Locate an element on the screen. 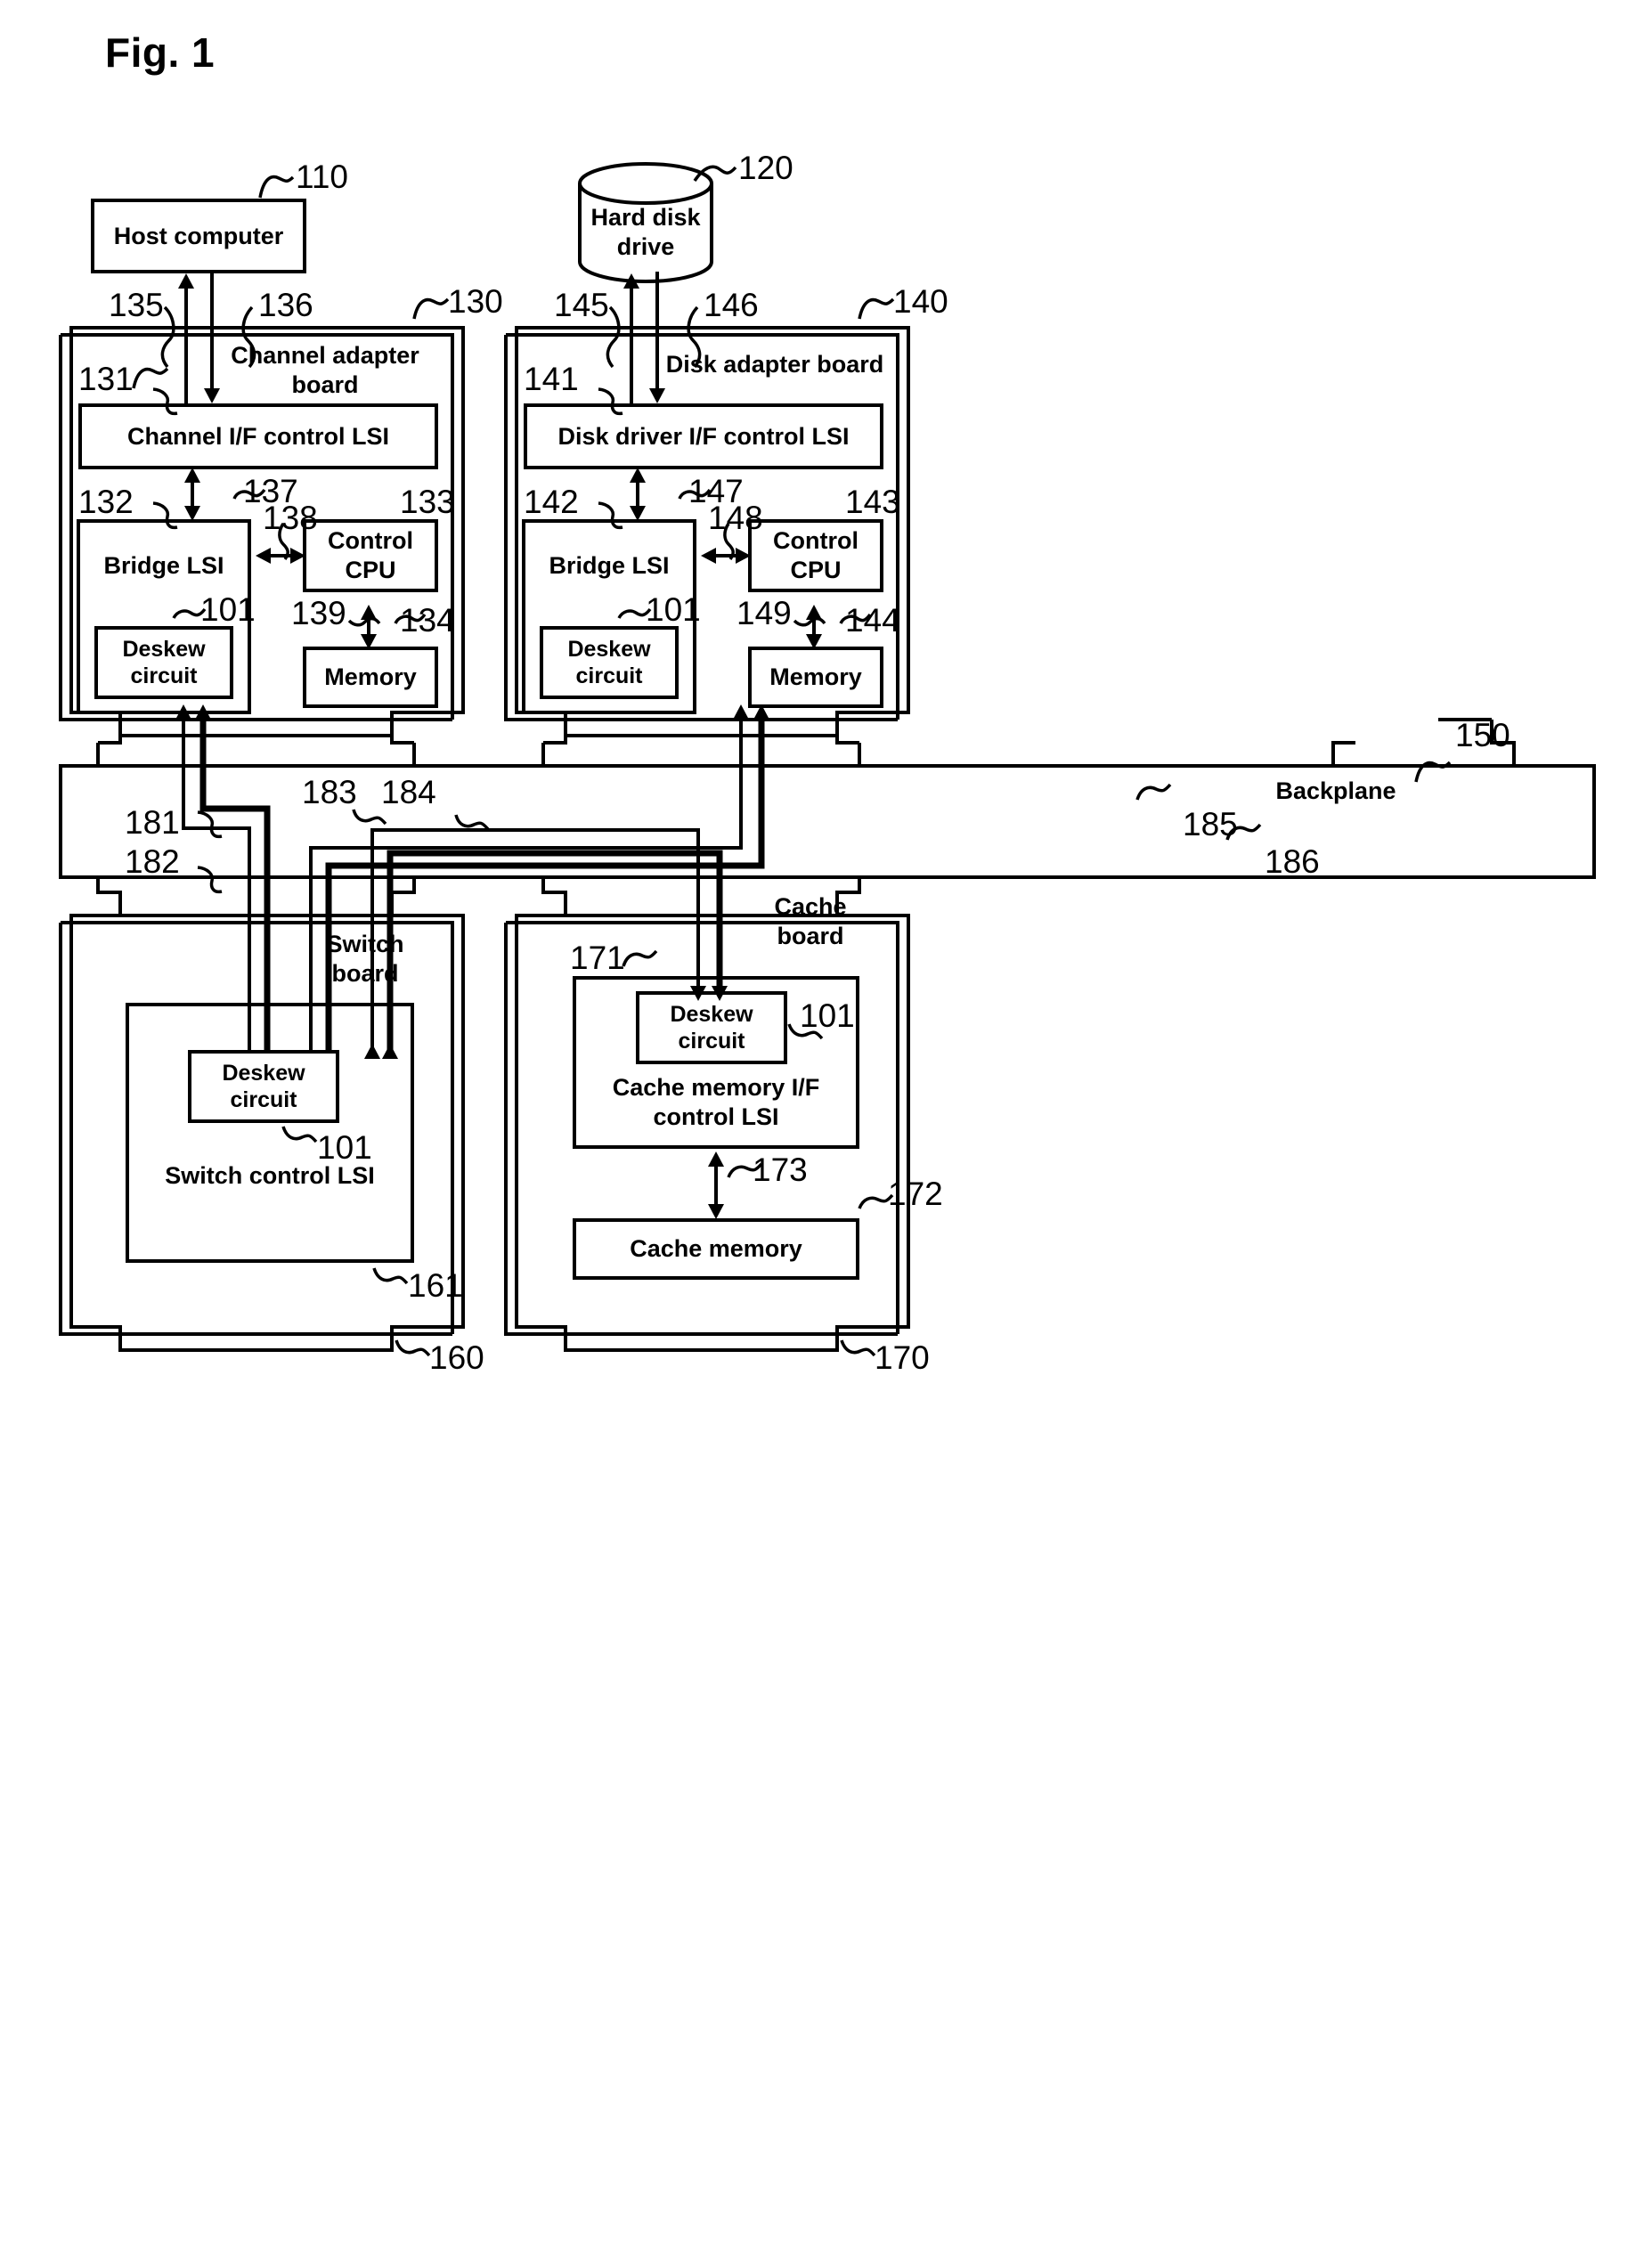 This screenshot has height=2246, width=1652. ref-182: 182 is located at coordinates (152, 861).